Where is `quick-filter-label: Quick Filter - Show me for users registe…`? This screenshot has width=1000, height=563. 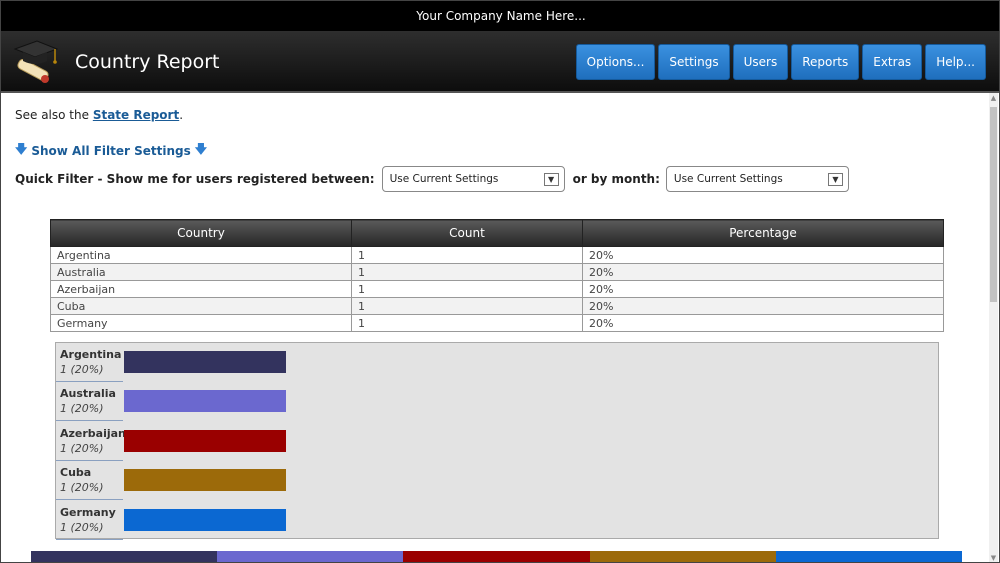
quick-filter-label: Quick Filter - Show me for users registe… is located at coordinates (195, 179).